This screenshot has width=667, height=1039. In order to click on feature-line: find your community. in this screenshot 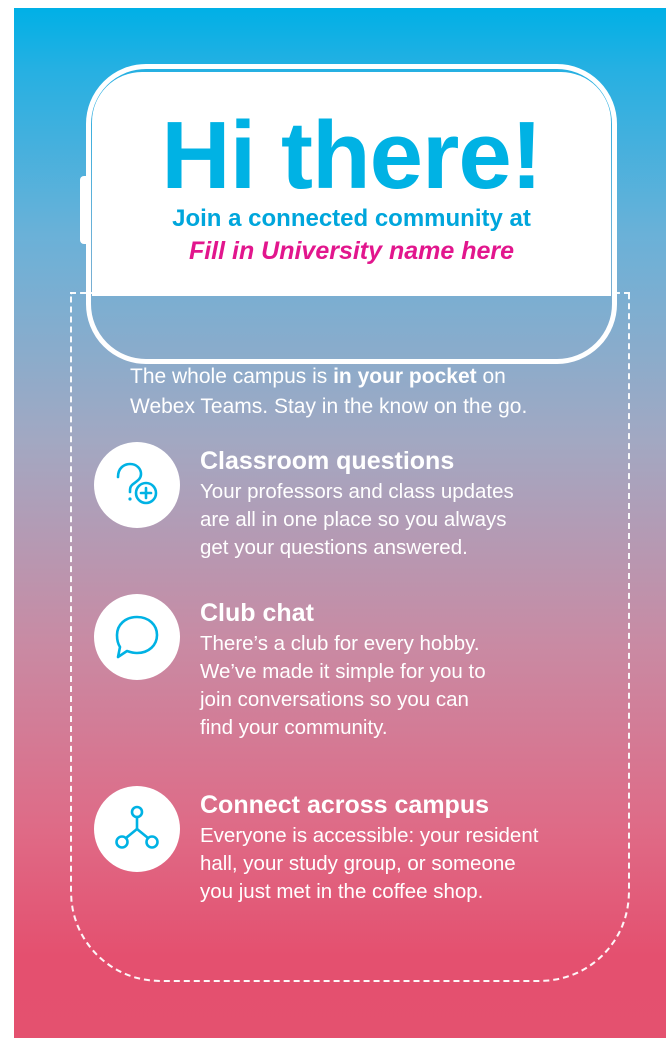, I will do `click(294, 727)`.